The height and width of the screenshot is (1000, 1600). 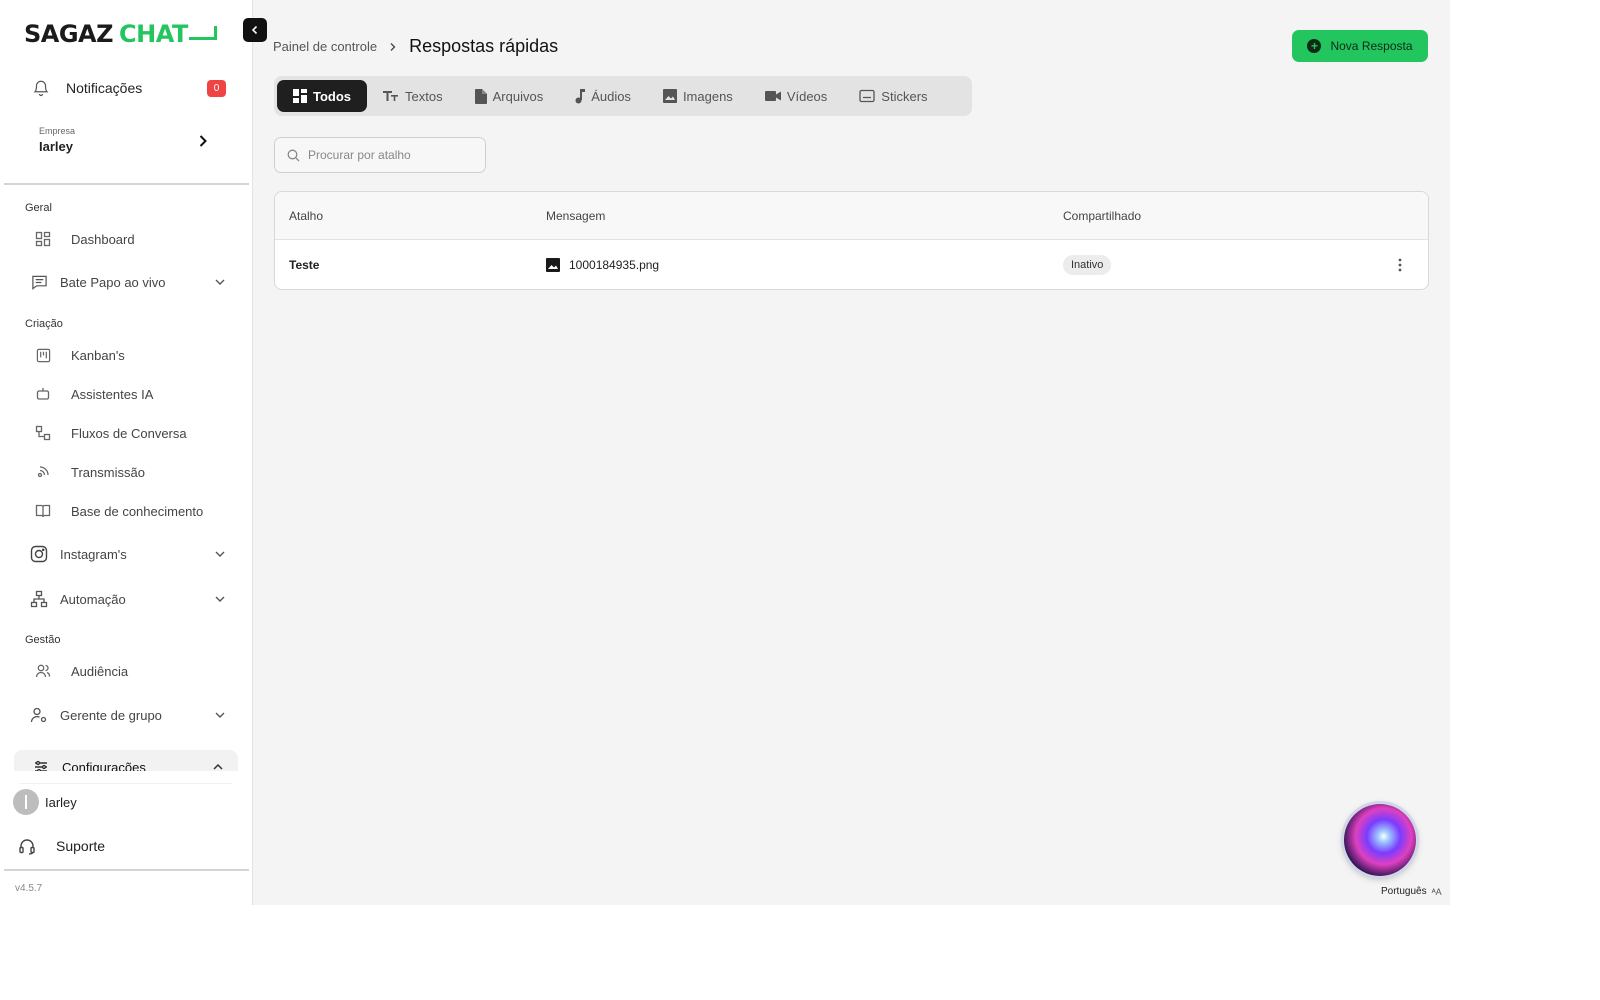 What do you see at coordinates (126, 184) in the screenshot?
I see `sidebar-divider` at bounding box center [126, 184].